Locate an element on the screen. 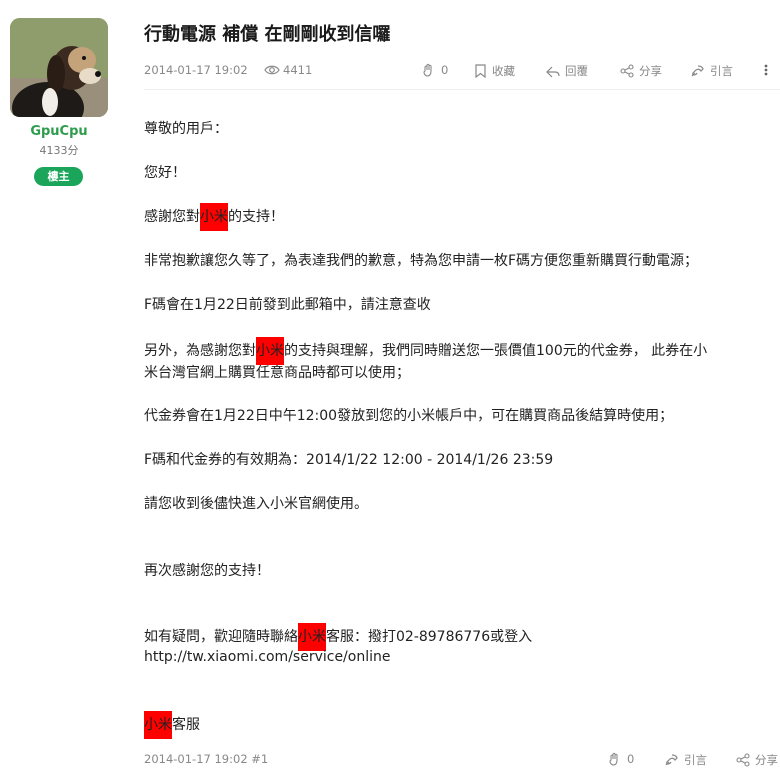 This screenshot has height=779, width=780. body-line: 感謝您對小米的支持！ is located at coordinates (214, 217).